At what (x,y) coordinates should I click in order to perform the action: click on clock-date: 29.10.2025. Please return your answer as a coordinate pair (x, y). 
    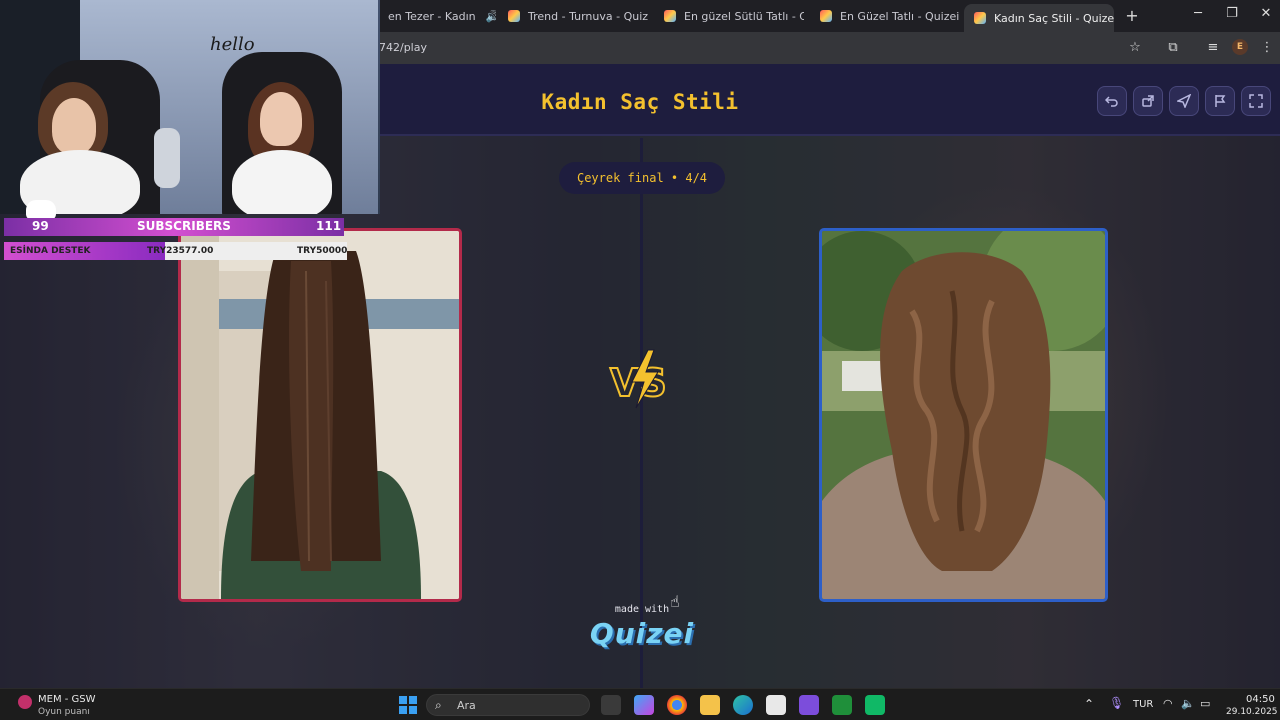
    Looking at the image, I should click on (1252, 712).